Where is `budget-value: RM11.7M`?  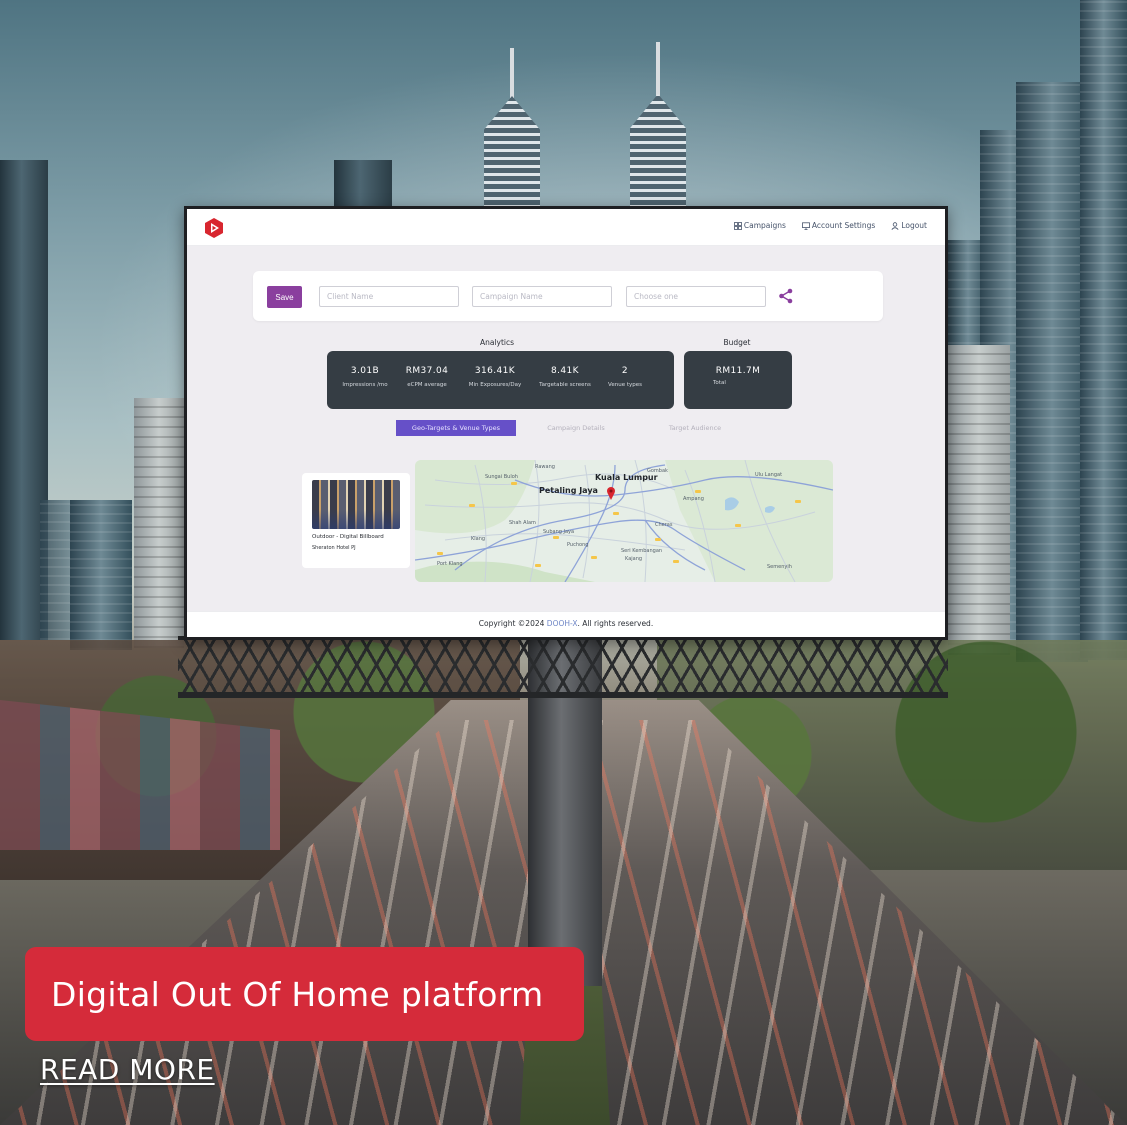
budget-value: RM11.7M is located at coordinates (738, 371).